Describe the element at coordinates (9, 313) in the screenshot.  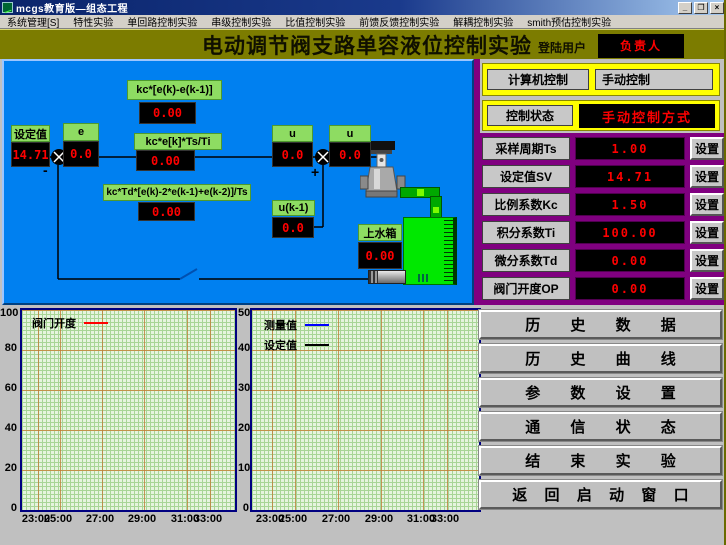
I see `y-axis-left-tick: 100` at that location.